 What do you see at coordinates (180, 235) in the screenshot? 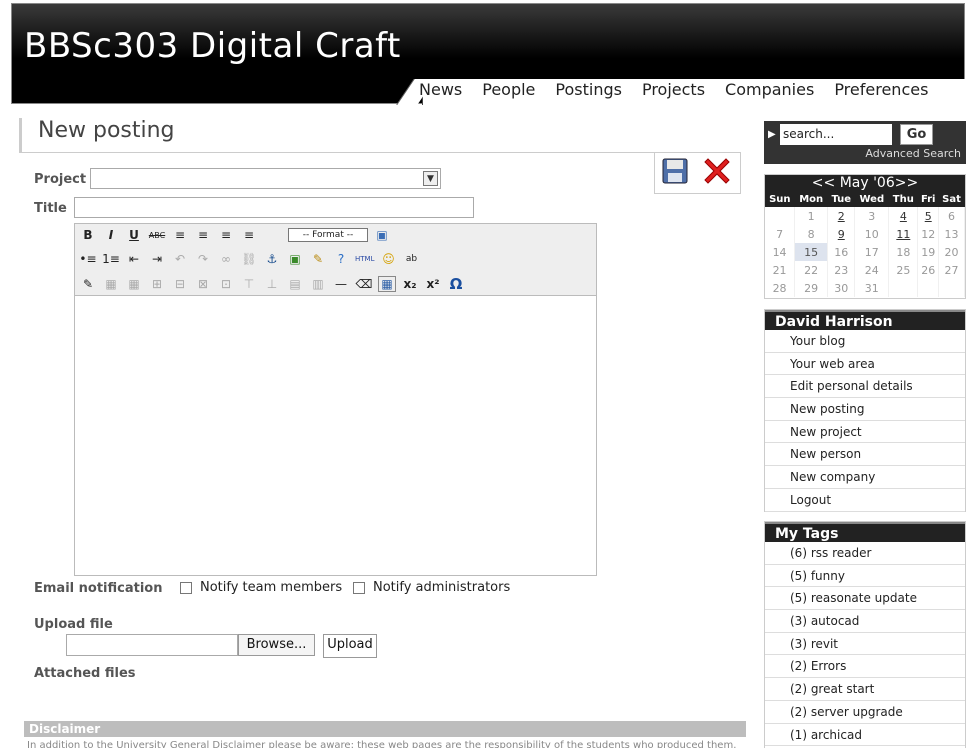
I see `align-left-icon: ≡` at bounding box center [180, 235].